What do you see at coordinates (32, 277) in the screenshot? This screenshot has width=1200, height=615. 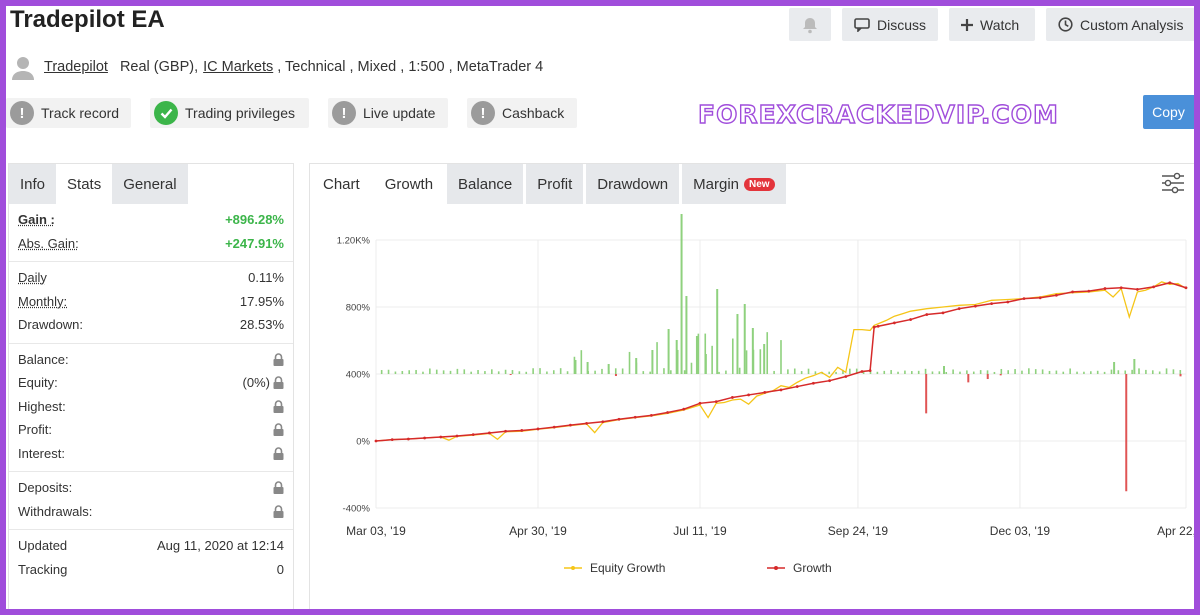 I see `daily-label: Daily` at bounding box center [32, 277].